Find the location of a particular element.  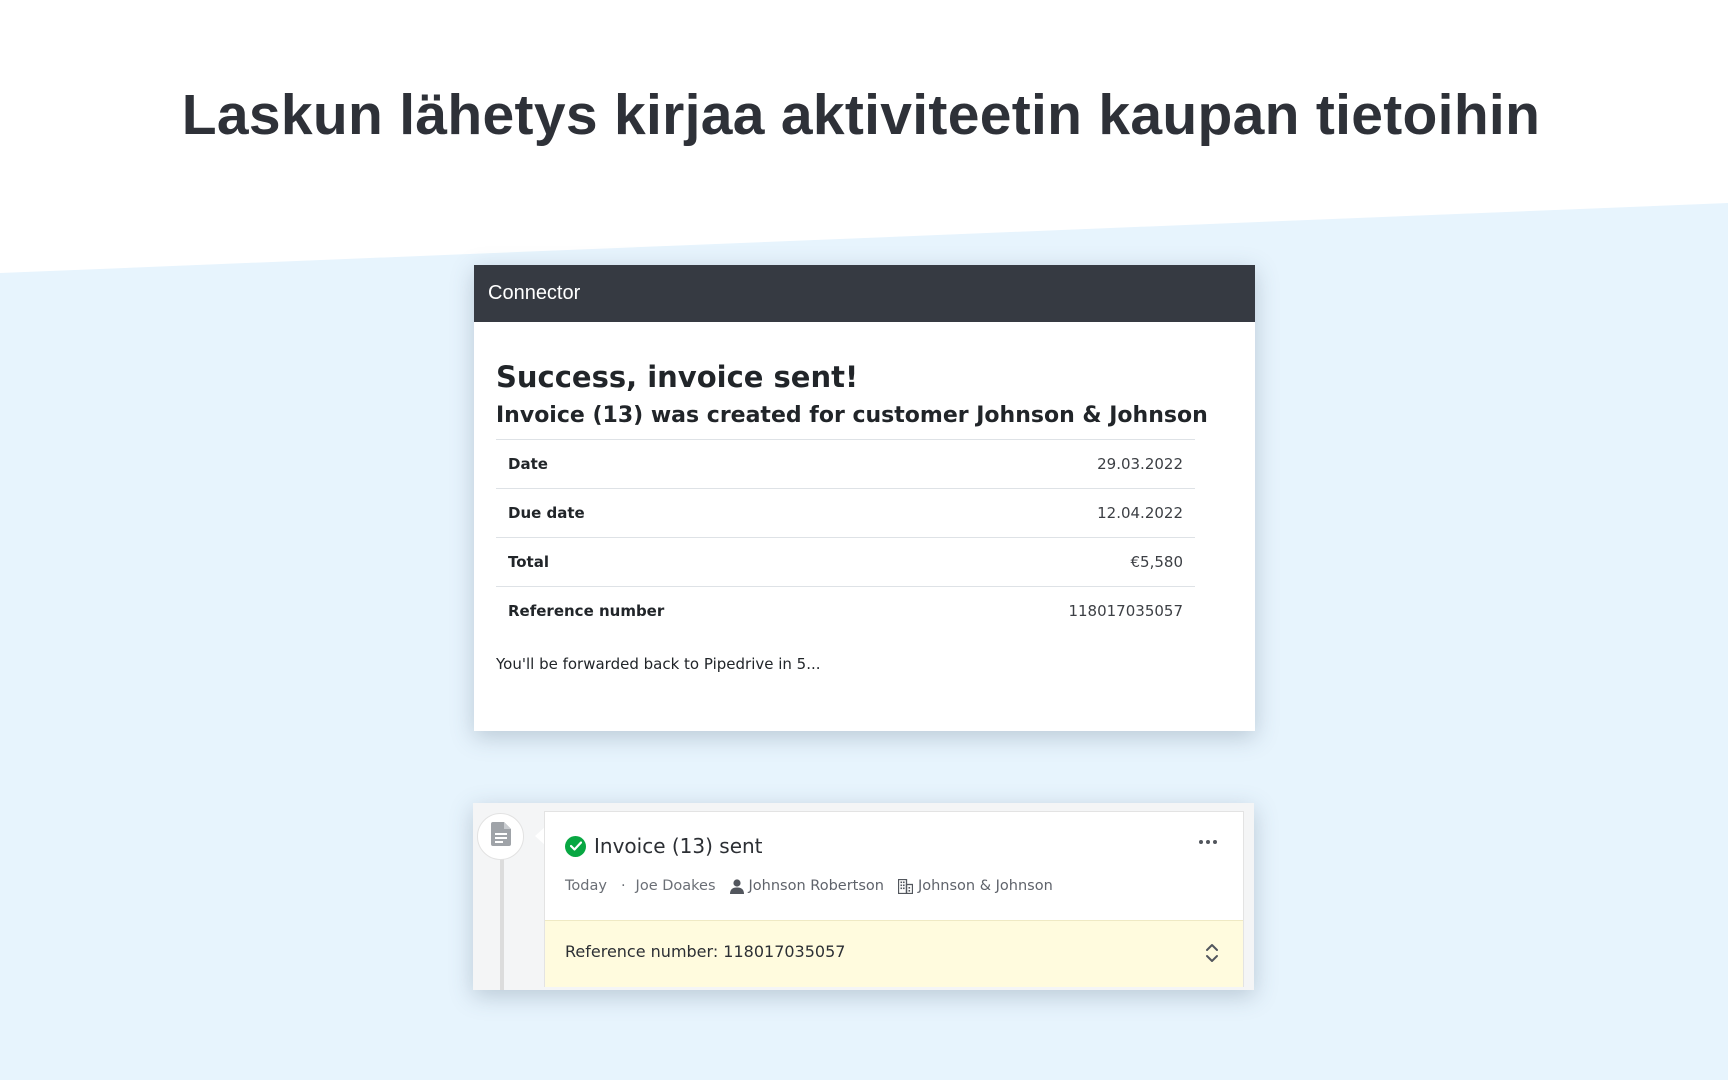

expand-collapse-icon is located at coordinates (1212, 955).